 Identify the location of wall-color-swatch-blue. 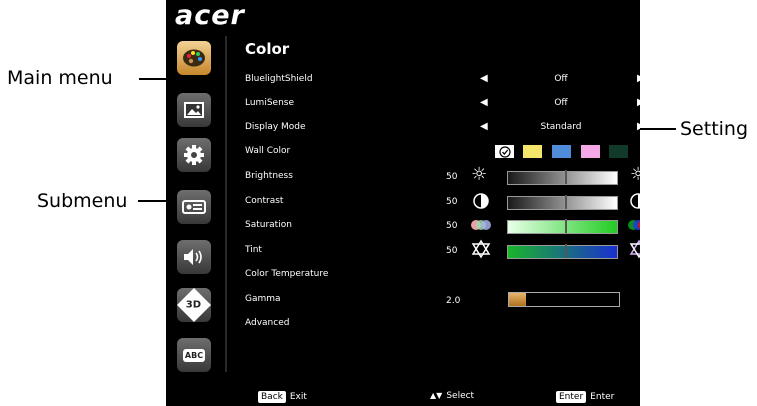
(561, 151).